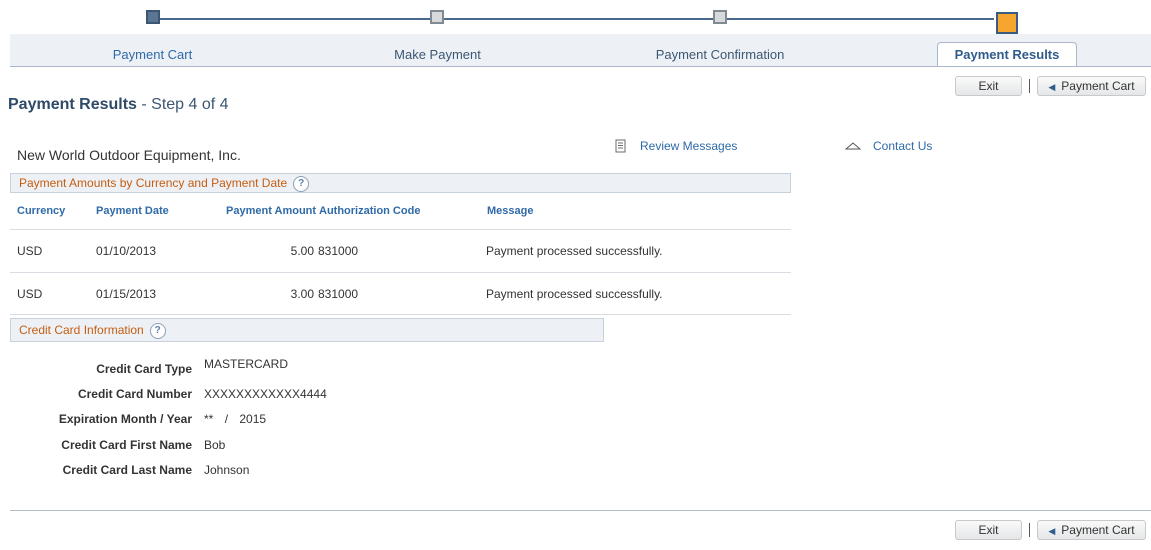 The width and height of the screenshot is (1151, 550). I want to click on step-label-payment-results: Payment Results, so click(1007, 54).